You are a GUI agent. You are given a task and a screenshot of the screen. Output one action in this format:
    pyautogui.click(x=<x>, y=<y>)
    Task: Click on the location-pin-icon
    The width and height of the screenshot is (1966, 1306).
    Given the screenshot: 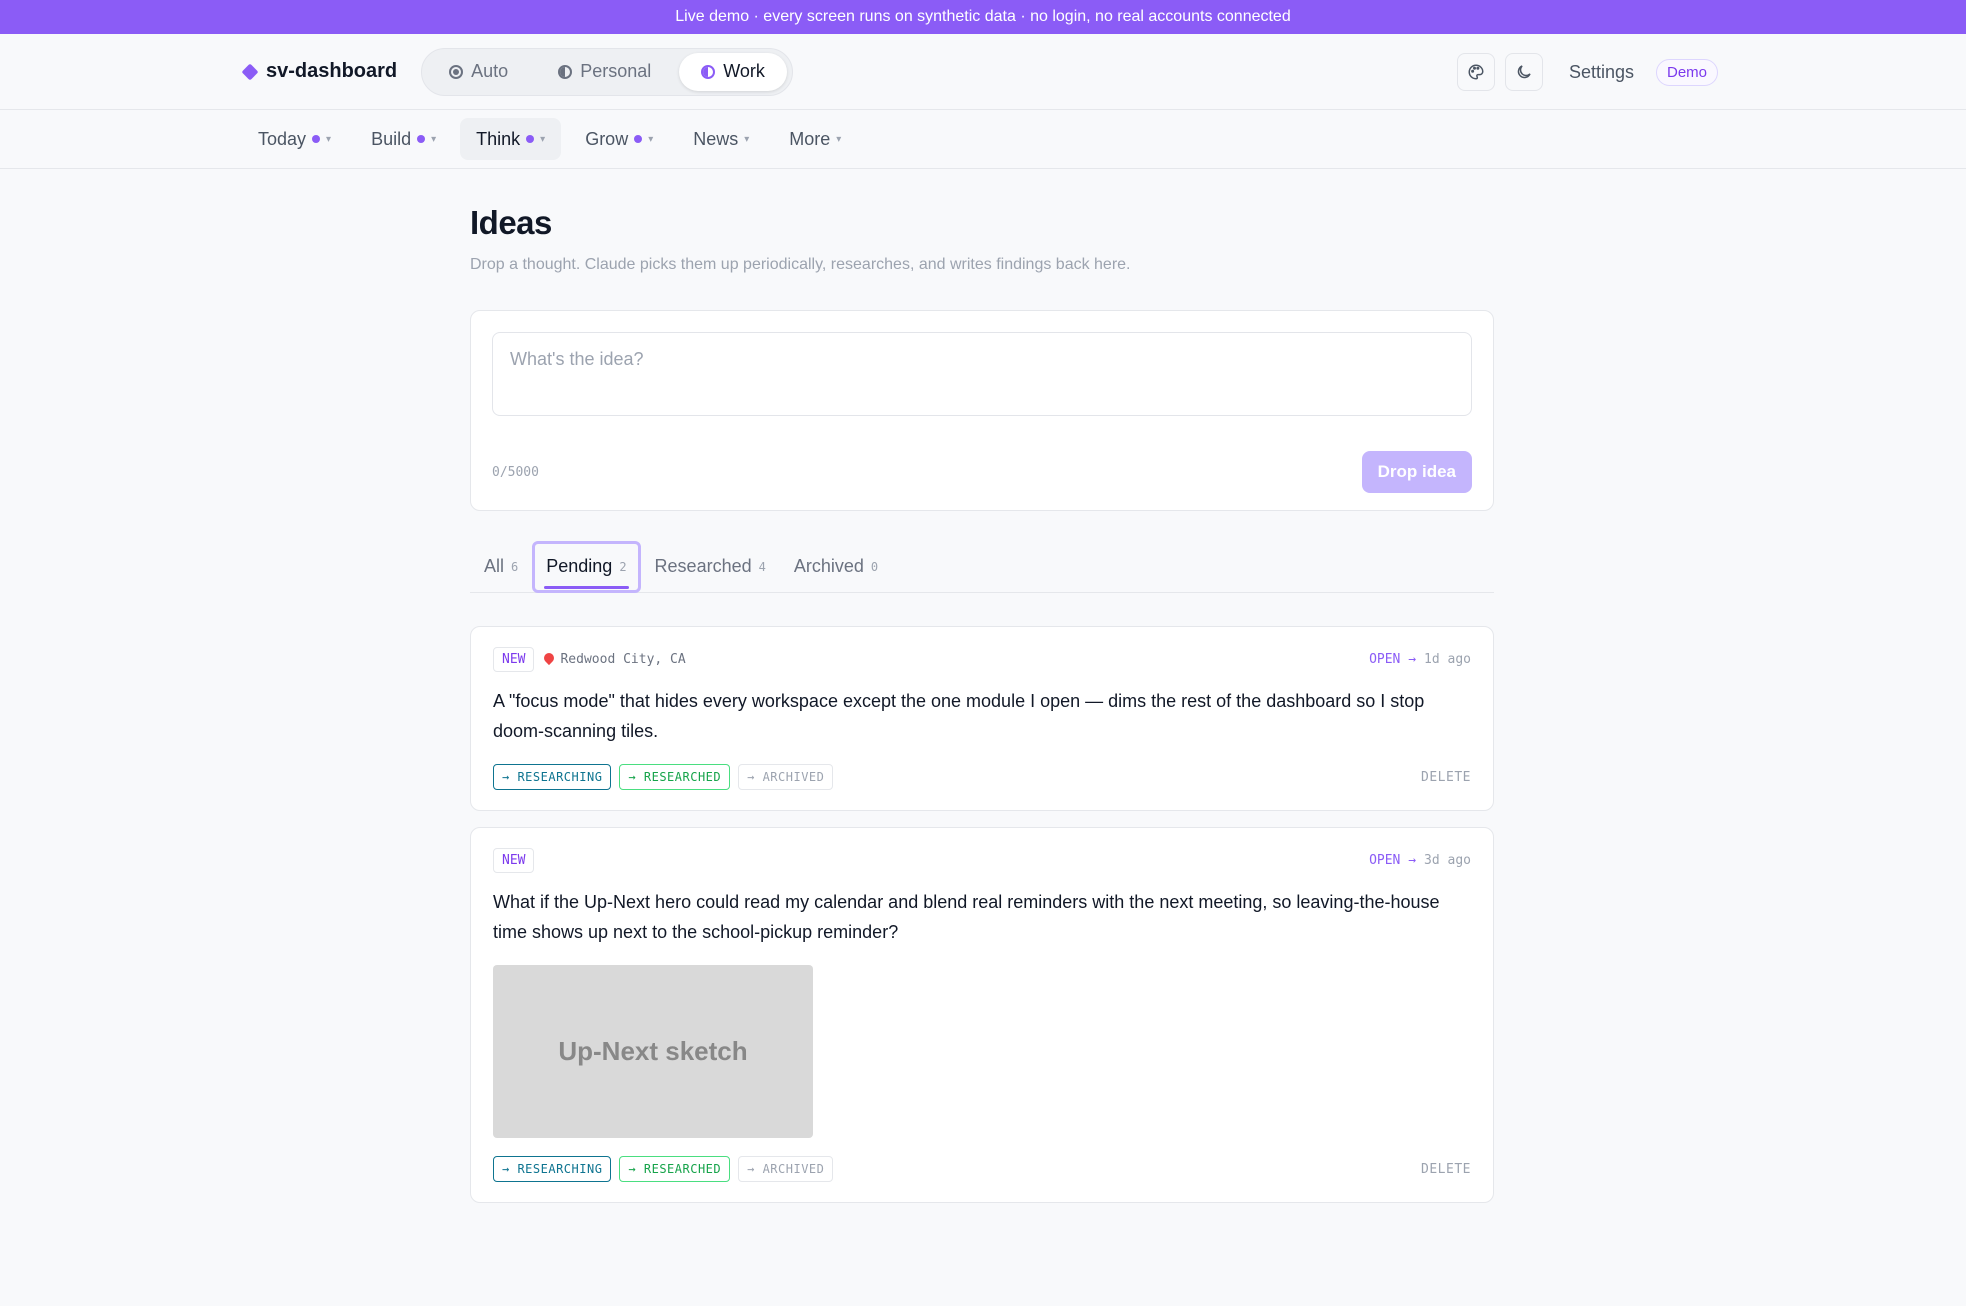 What is the action you would take?
    pyautogui.click(x=549, y=657)
    